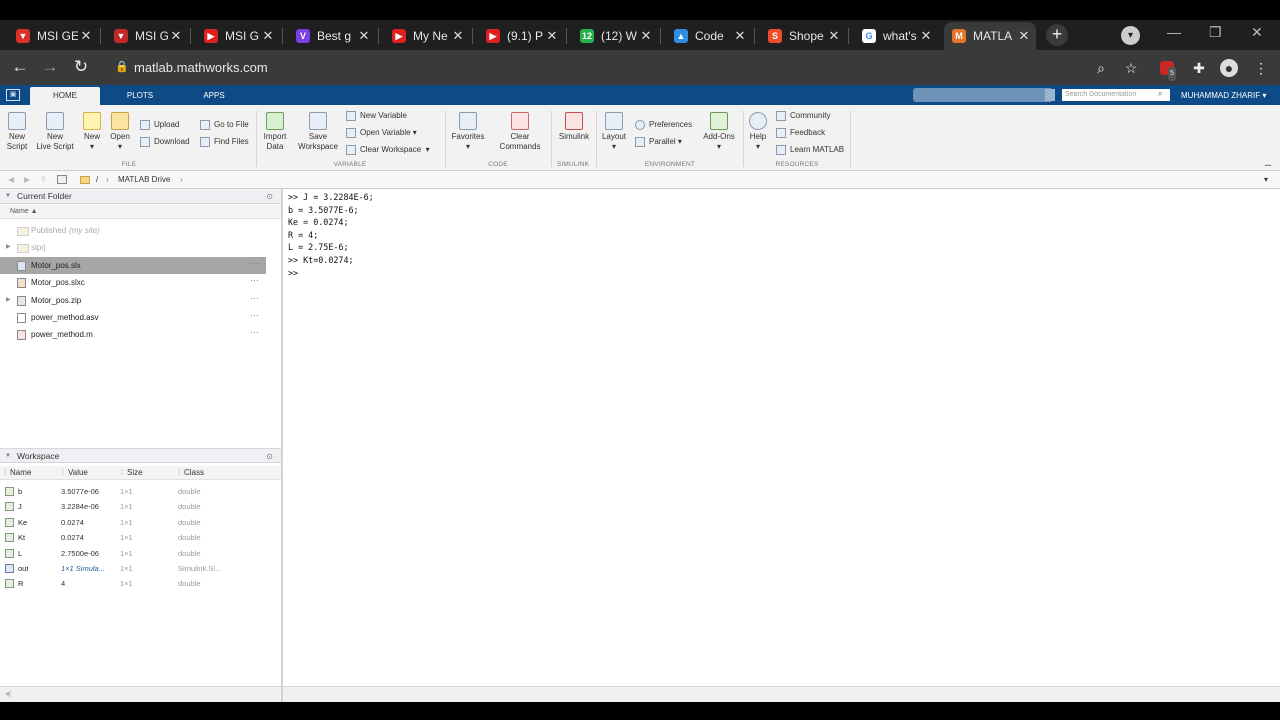 The width and height of the screenshot is (1280, 720). Describe the element at coordinates (144, 180) in the screenshot. I see `path-matlab-drive: MATLAB Drive` at that location.